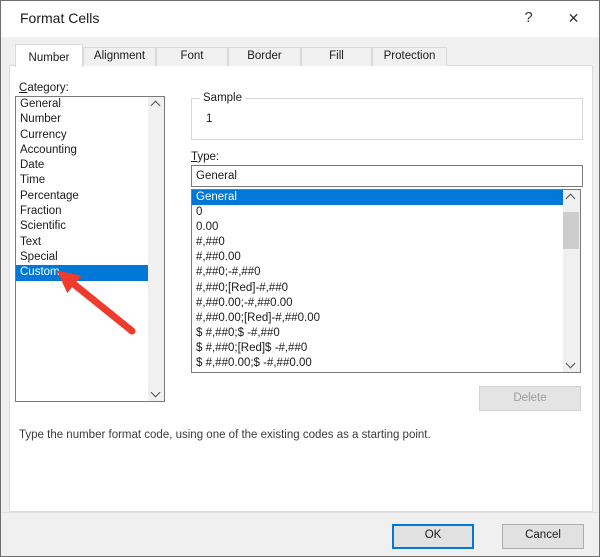 The height and width of the screenshot is (557, 600). Describe the element at coordinates (60, 18) in the screenshot. I see `dialog-title: Format Cells` at that location.